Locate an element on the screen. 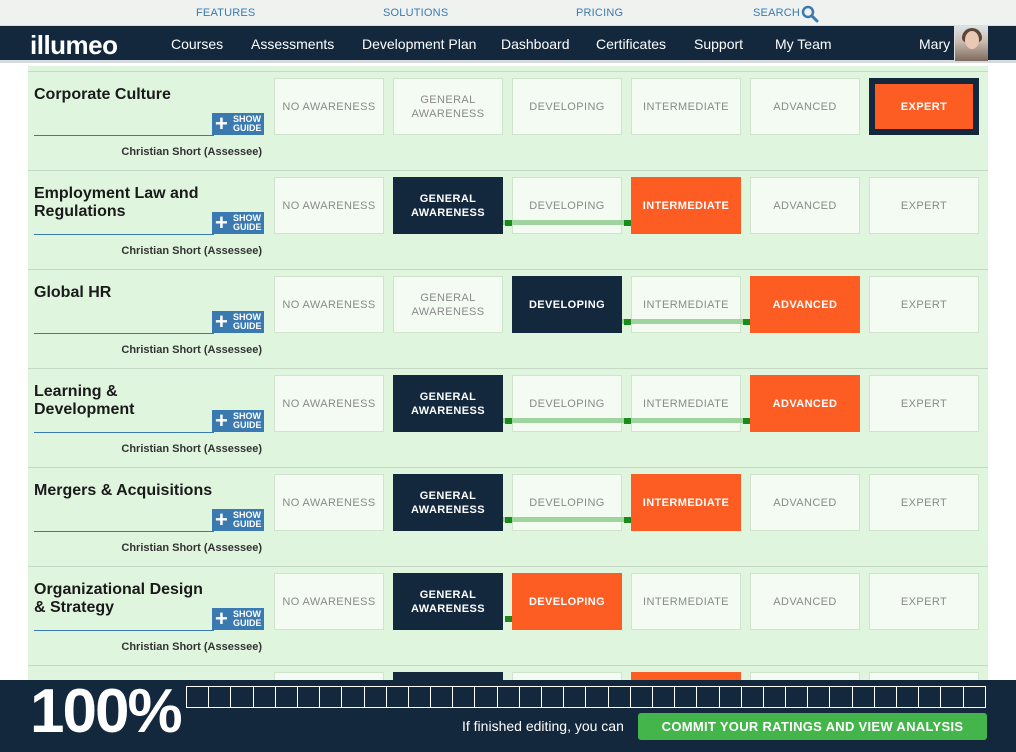  skill-title: Organizational Design & Strategy is located at coordinates (118, 598).